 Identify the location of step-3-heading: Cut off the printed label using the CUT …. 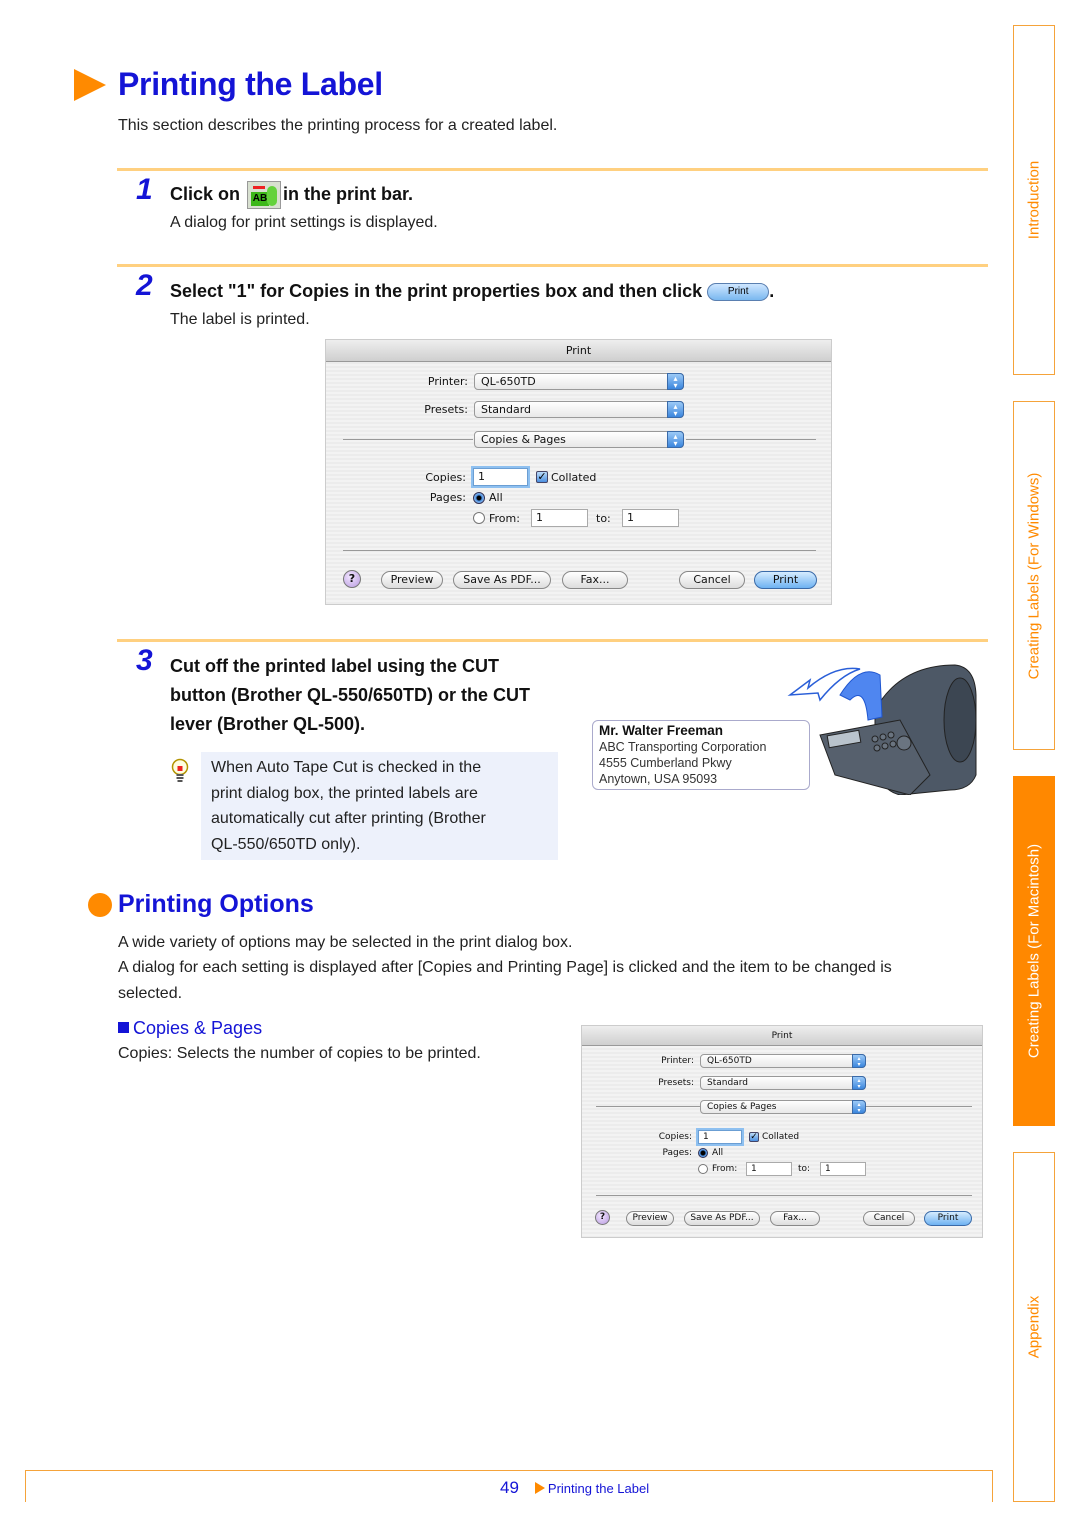
(350, 695).